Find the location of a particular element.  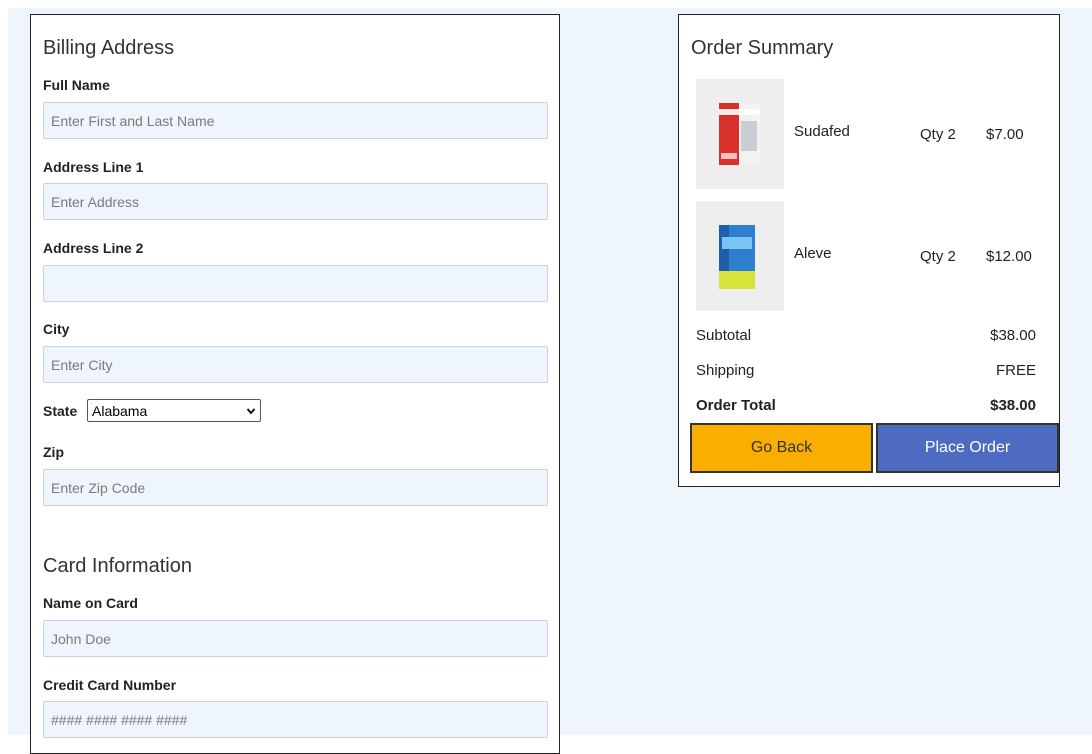

order-summary-title: Order Summary is located at coordinates (762, 48).